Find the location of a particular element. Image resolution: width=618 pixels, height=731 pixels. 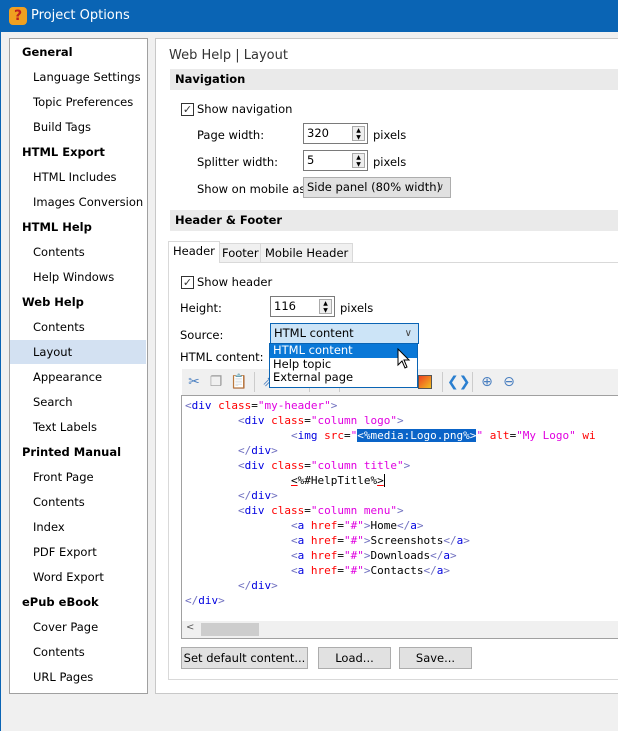

tab-footer: Footer is located at coordinates (240, 253).